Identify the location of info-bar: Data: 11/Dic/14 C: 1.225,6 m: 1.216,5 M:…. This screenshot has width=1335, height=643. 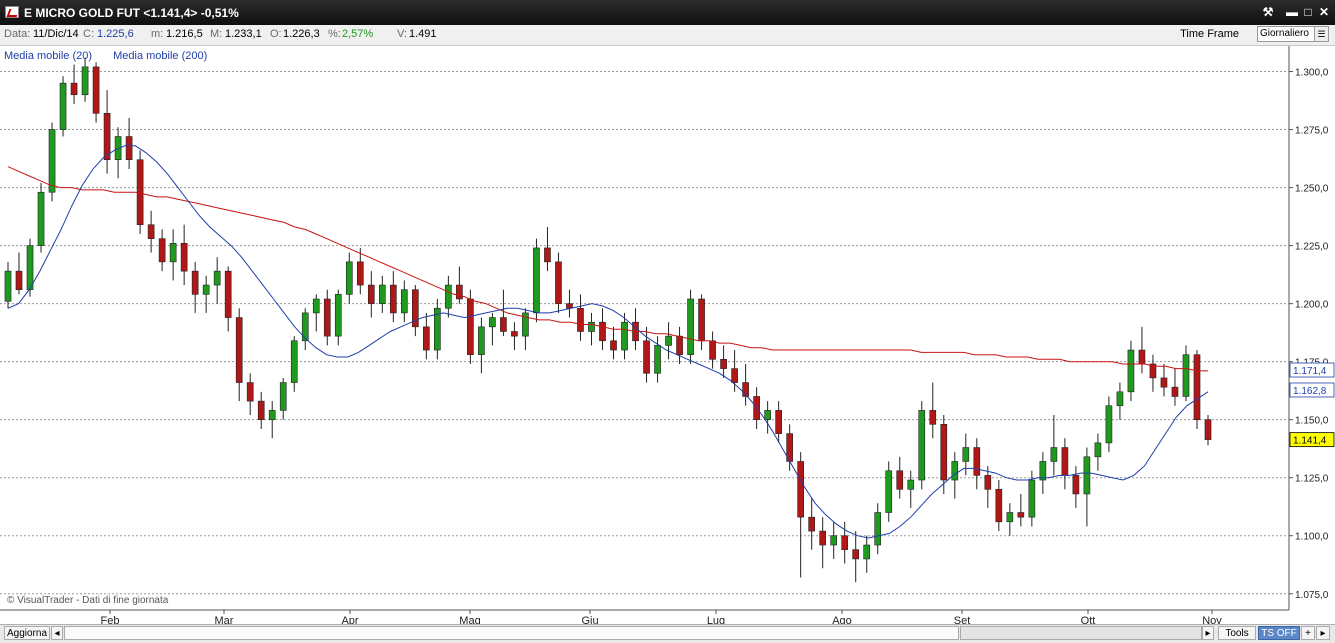
(667, 35).